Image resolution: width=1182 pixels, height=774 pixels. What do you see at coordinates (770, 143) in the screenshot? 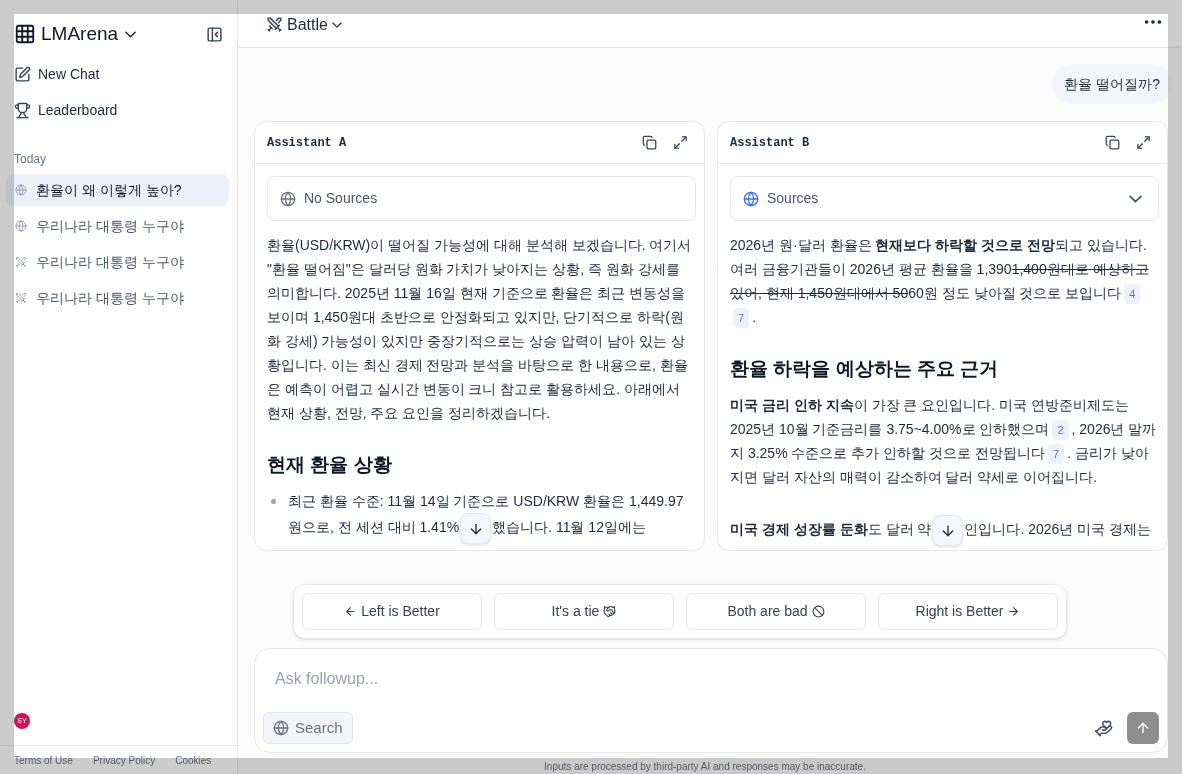
I see `card-title: Assistant B` at bounding box center [770, 143].